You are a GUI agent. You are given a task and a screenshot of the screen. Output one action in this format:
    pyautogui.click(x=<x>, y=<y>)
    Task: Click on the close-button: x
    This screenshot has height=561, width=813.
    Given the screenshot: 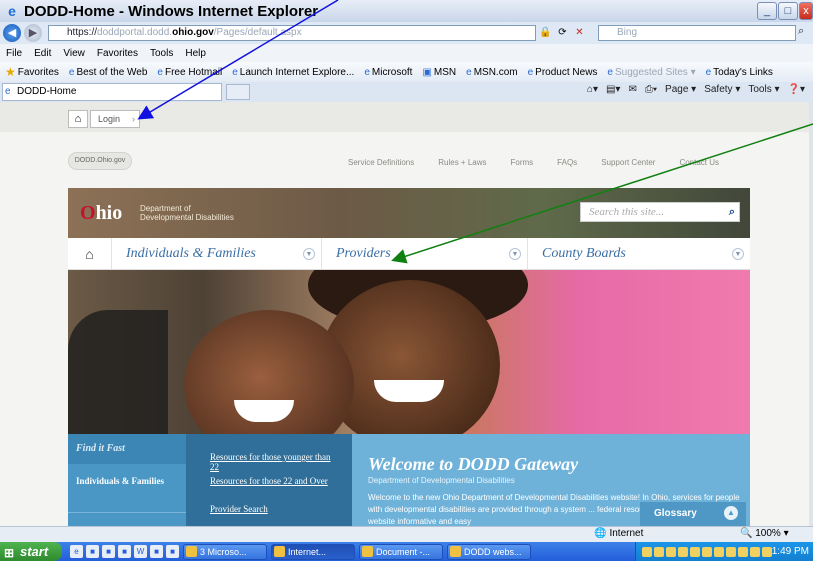 What is the action you would take?
    pyautogui.click(x=806, y=11)
    